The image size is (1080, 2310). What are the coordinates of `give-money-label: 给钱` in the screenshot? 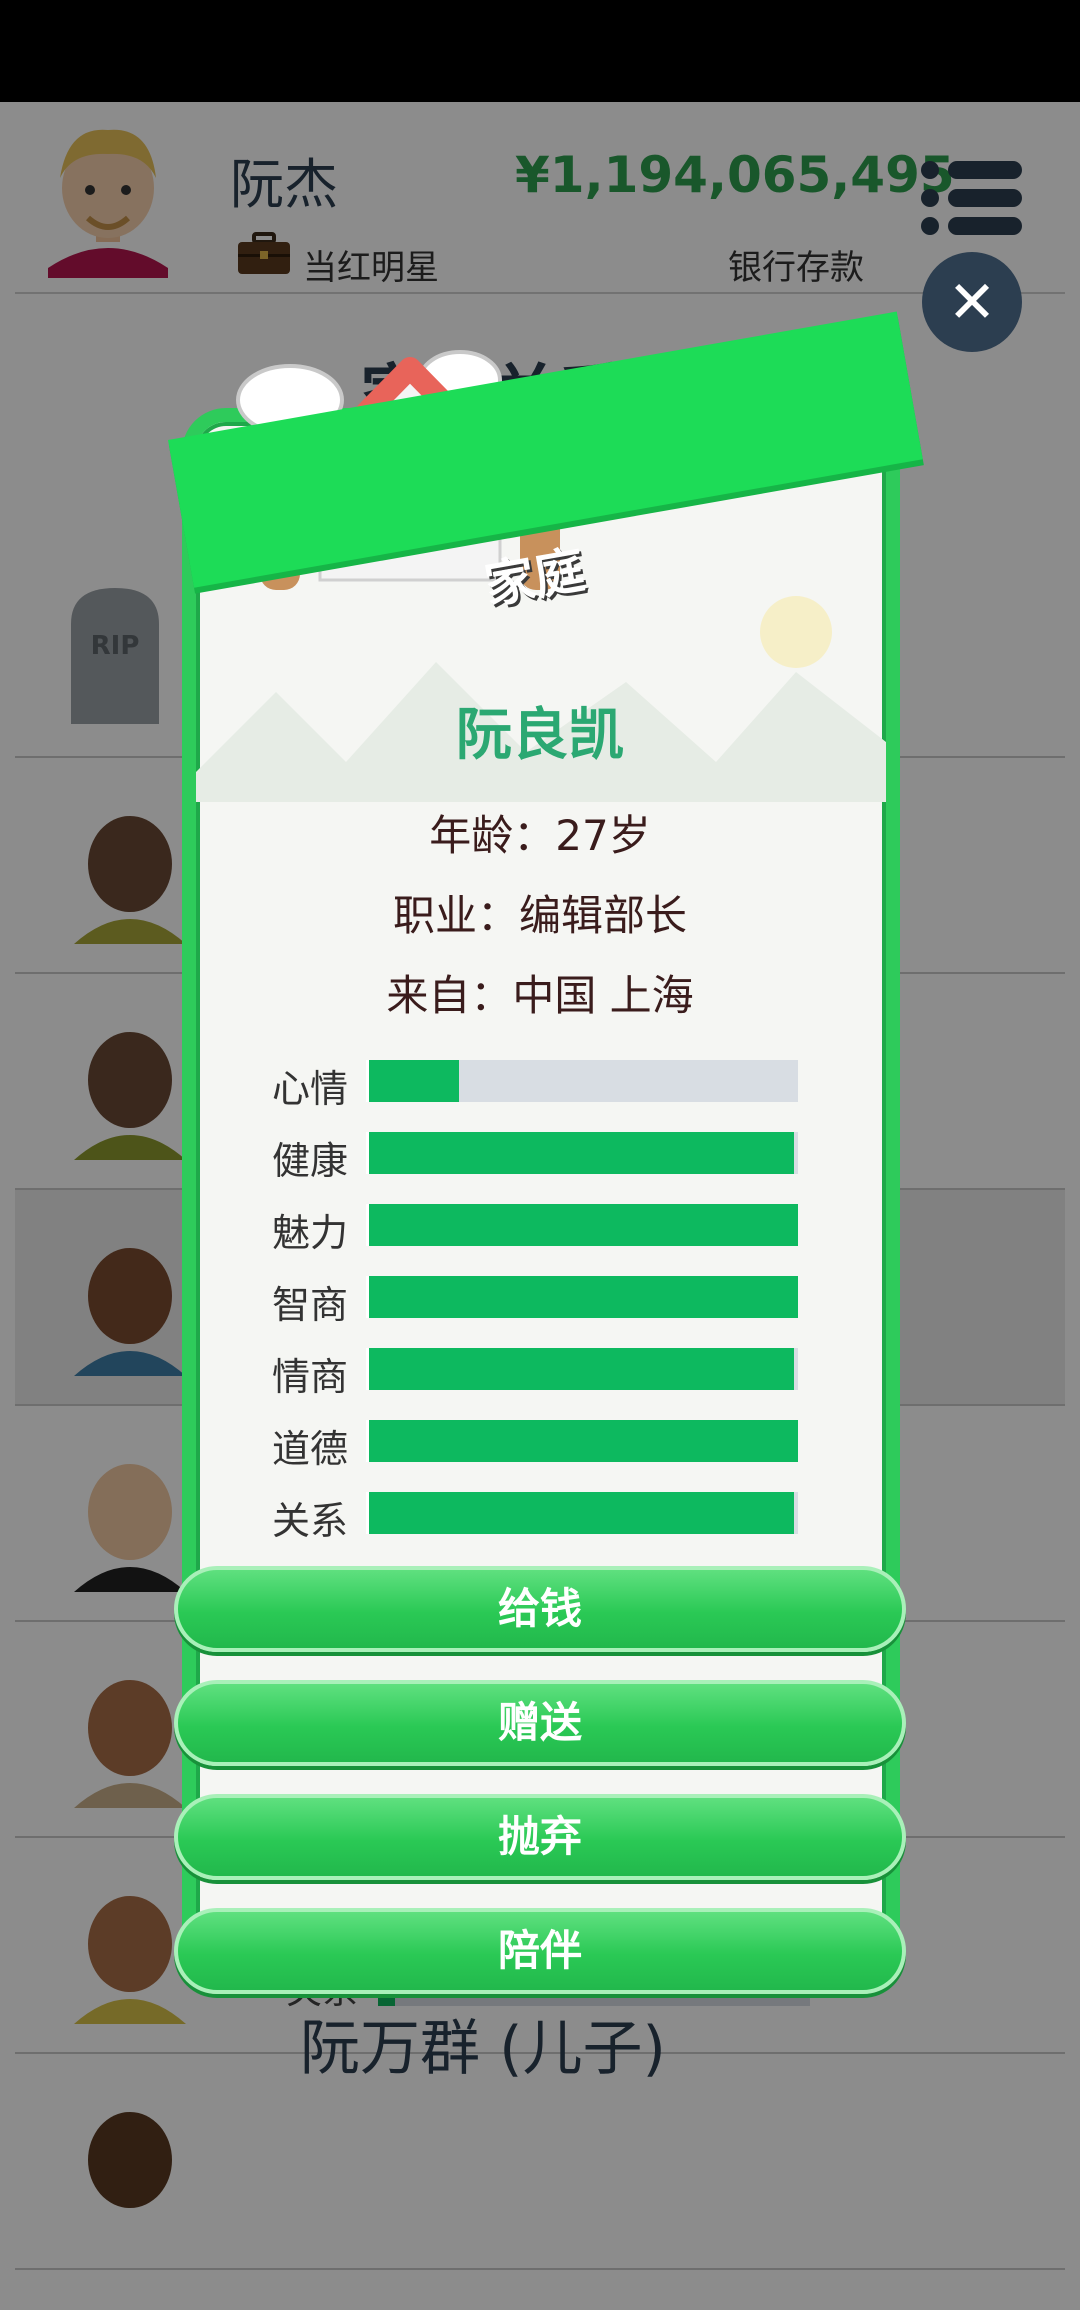 It's located at (539, 1608).